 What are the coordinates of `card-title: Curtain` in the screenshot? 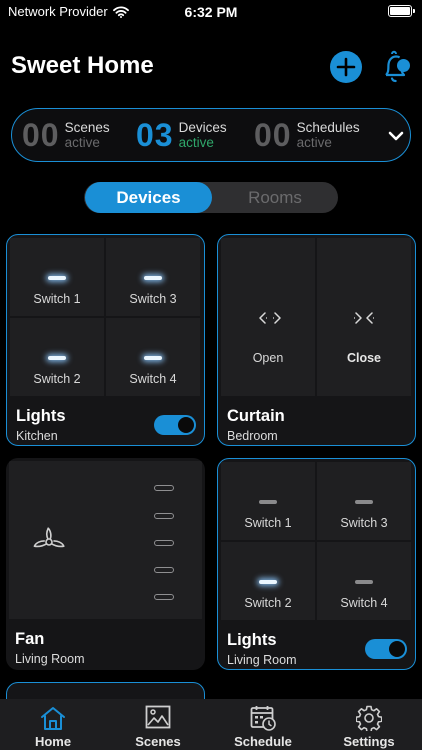 It's located at (256, 416).